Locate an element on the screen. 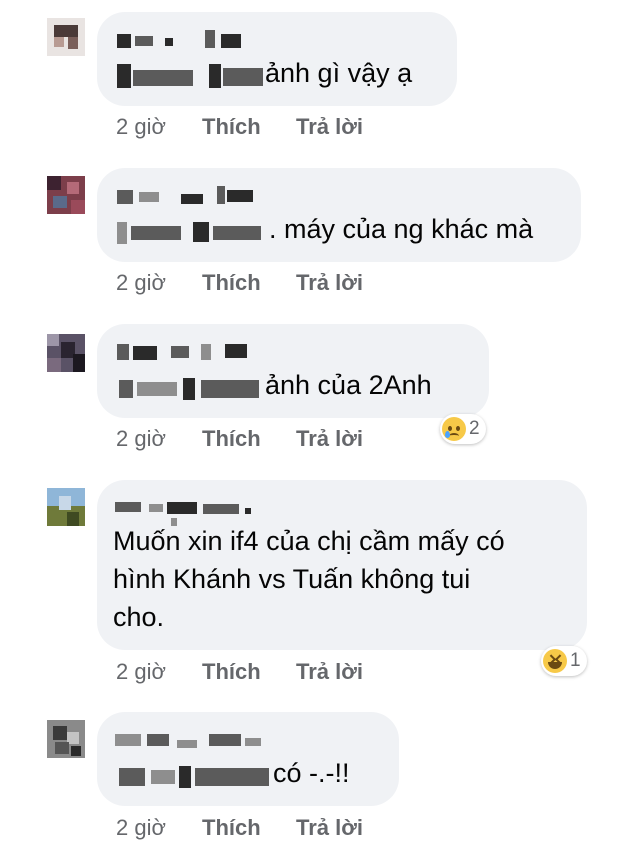 This screenshot has width=620, height=859. comment-text-line-3: cho. is located at coordinates (139, 617).